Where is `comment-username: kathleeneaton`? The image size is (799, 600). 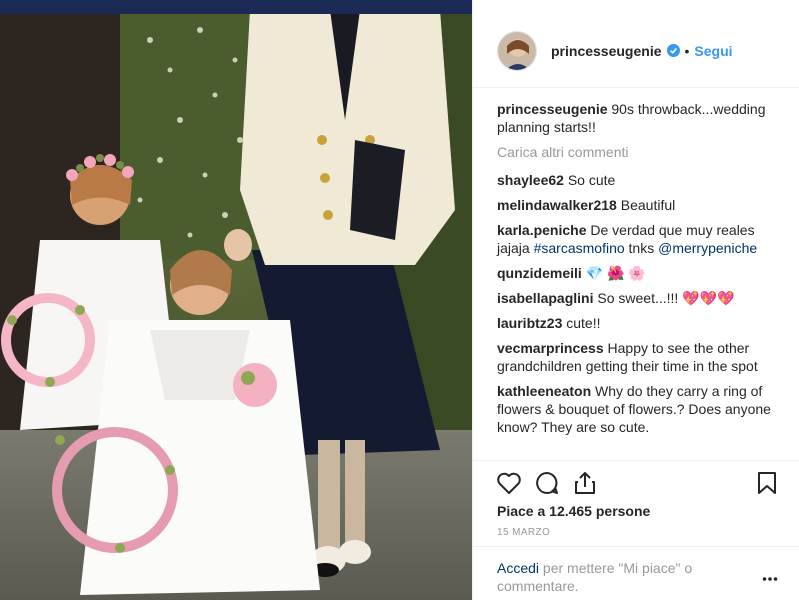
comment-username: kathleeneaton is located at coordinates (544, 391).